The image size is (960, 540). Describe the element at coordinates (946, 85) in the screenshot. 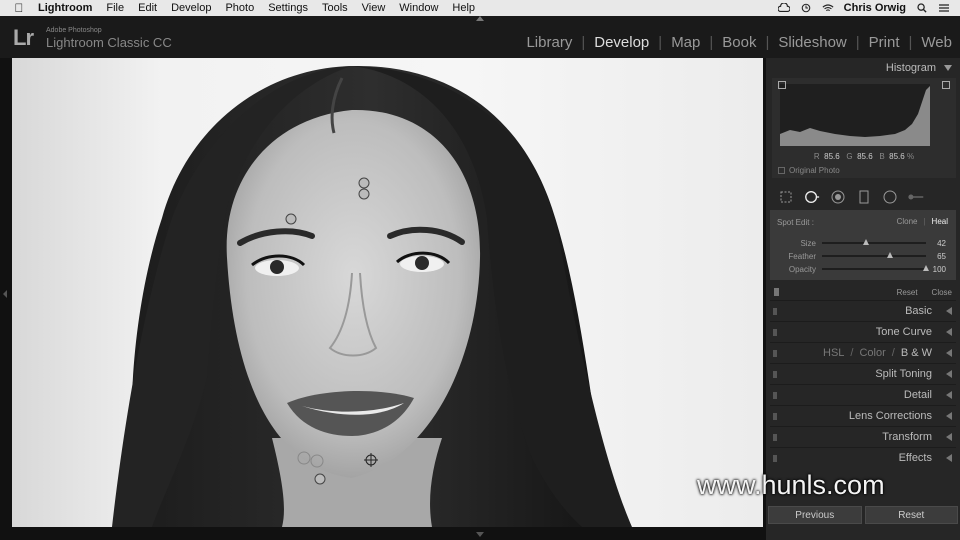

I see `highlight-clipping-toggle` at that location.